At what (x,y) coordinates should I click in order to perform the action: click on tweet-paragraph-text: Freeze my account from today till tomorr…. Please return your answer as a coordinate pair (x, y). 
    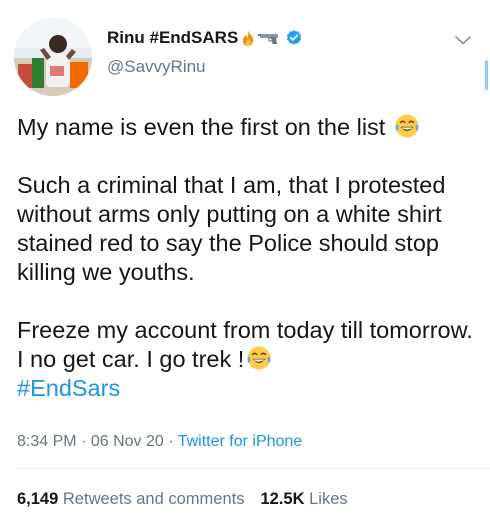
    Looking at the image, I should click on (245, 344).